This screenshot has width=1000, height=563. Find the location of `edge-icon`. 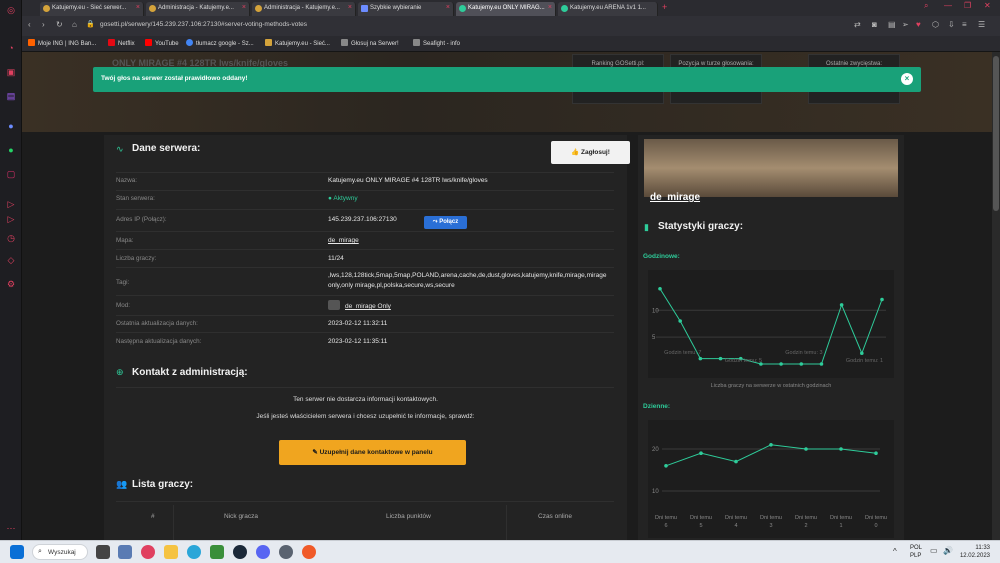

edge-icon is located at coordinates (194, 552).